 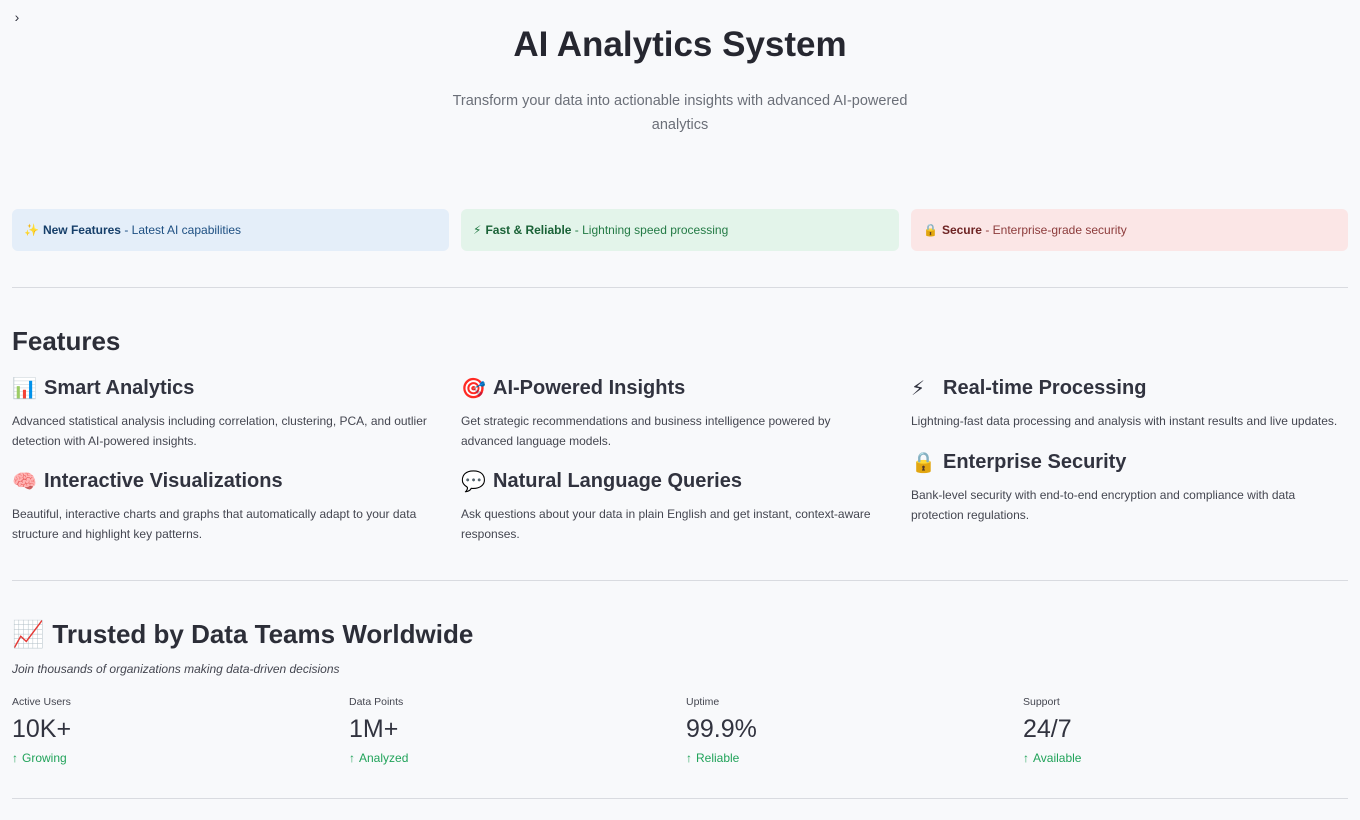 What do you see at coordinates (1057, 758) in the screenshot?
I see `metric-delta-text: Available` at bounding box center [1057, 758].